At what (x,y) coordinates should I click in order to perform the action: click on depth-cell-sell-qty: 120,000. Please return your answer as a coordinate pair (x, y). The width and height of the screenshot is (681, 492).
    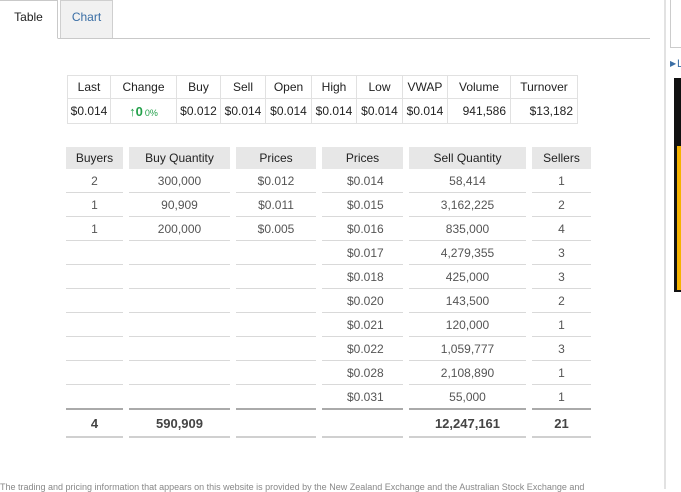
    Looking at the image, I should click on (466, 324).